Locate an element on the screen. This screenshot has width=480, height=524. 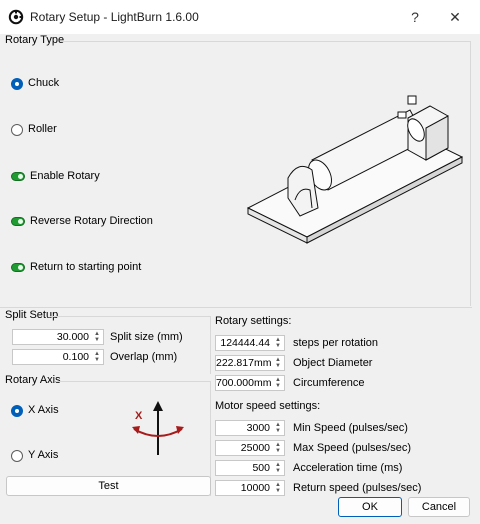
ok-button: OK is located at coordinates (370, 507).